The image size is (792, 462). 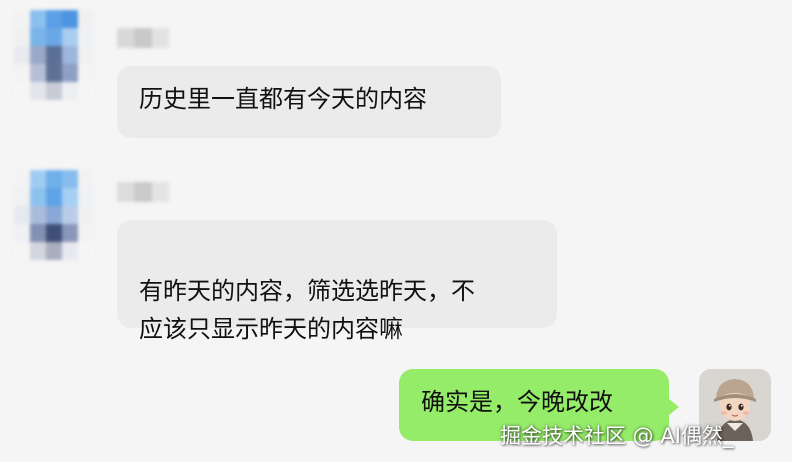 I want to click on message-bubble-incoming: 历史里一直都有今天的内容, so click(x=309, y=102).